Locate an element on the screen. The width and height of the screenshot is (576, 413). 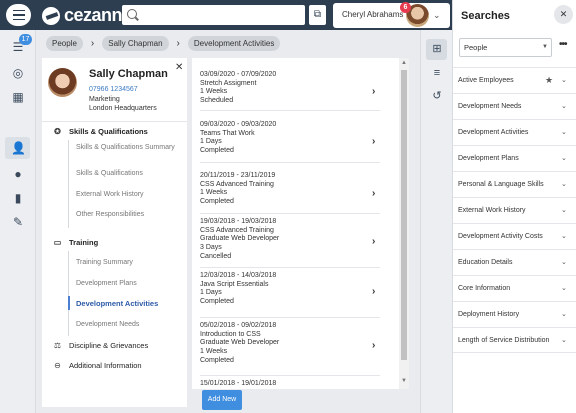
activity-dates: 19/03/2018 - 19/03/2018 is located at coordinates (238, 221).